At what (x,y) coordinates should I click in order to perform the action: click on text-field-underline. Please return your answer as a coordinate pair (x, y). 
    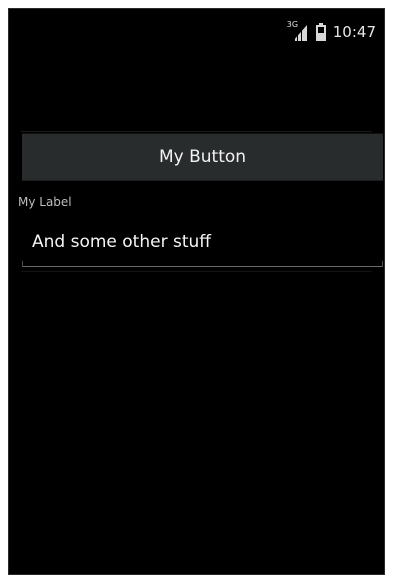
    Looking at the image, I should click on (202, 264).